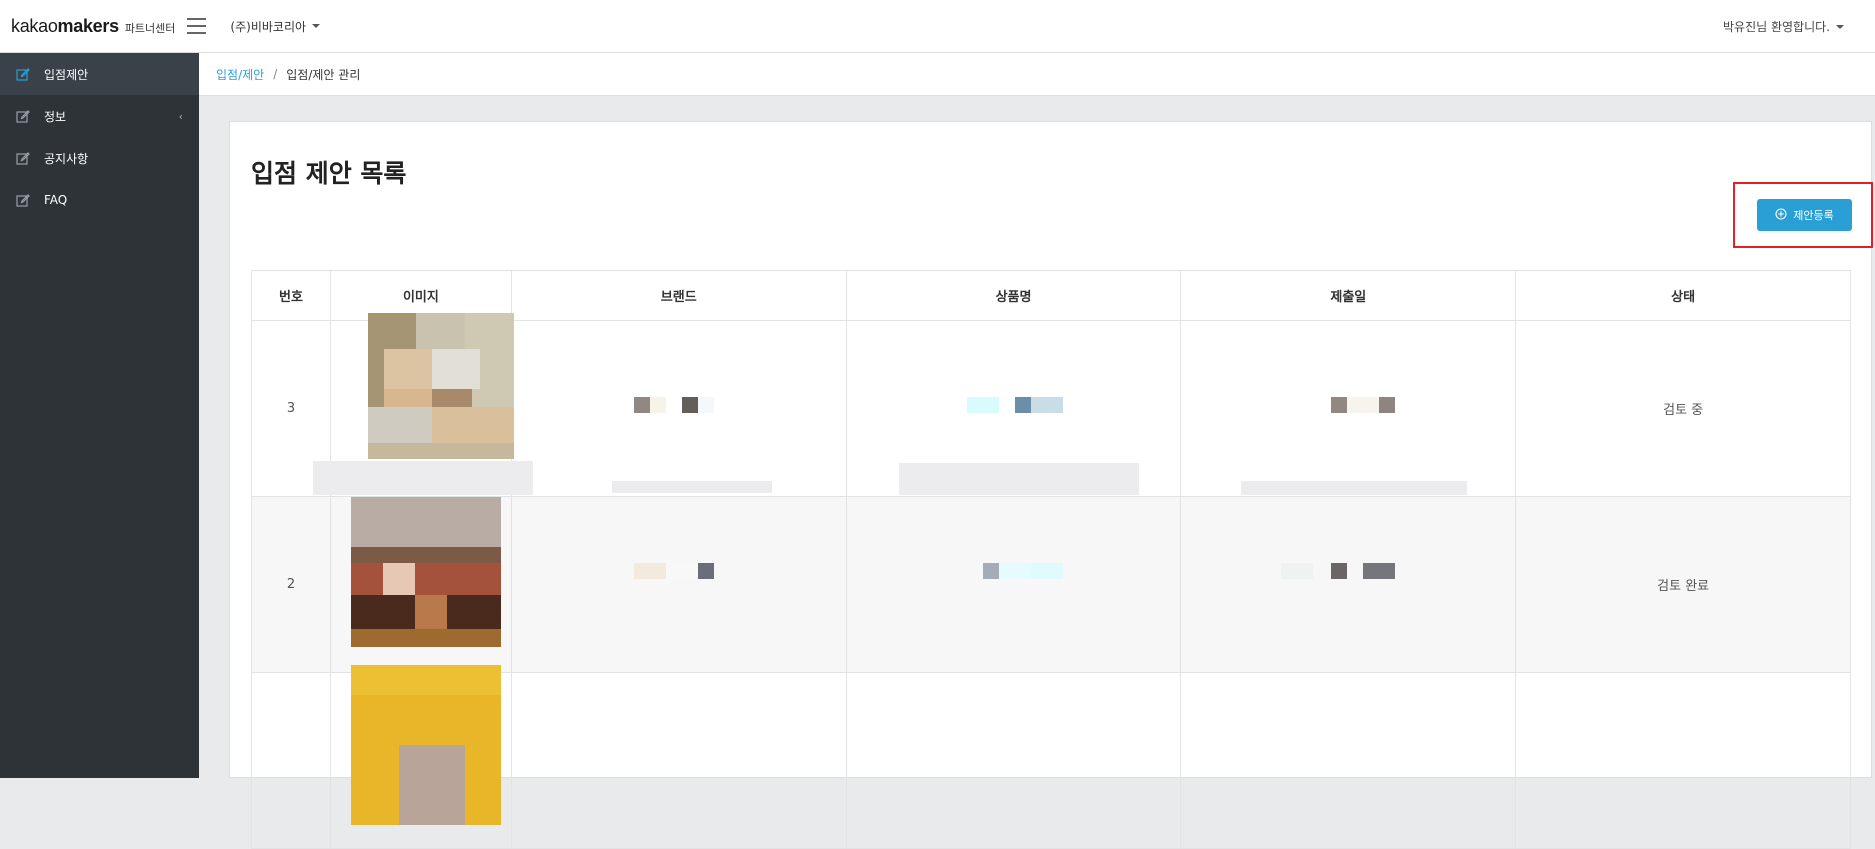 The image size is (1875, 849). Describe the element at coordinates (1776, 27) in the screenshot. I see `welcome-text: 박유진님 환영합니다.` at that location.